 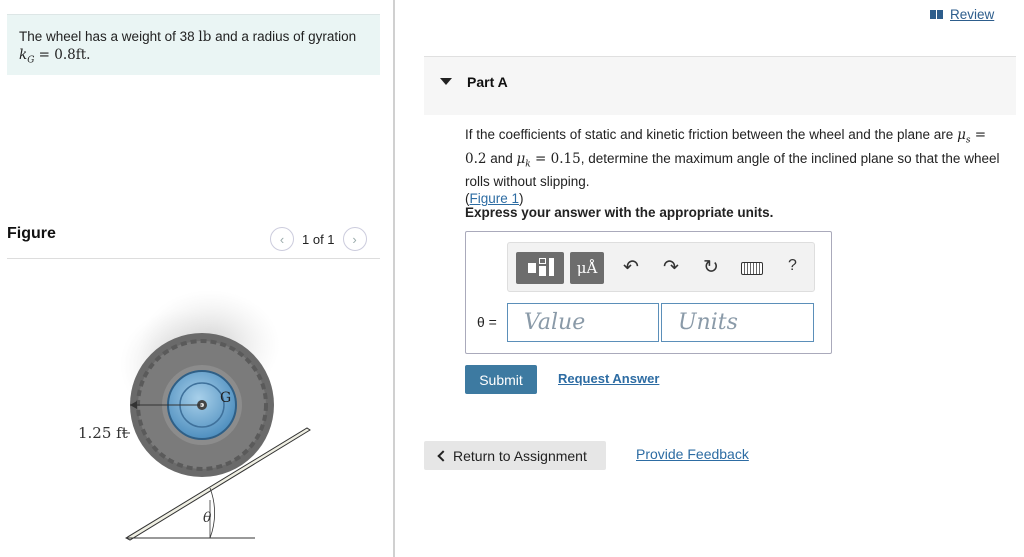 I want to click on problem-text-prefix: The wheel has a weight of 38, so click(x=109, y=36).